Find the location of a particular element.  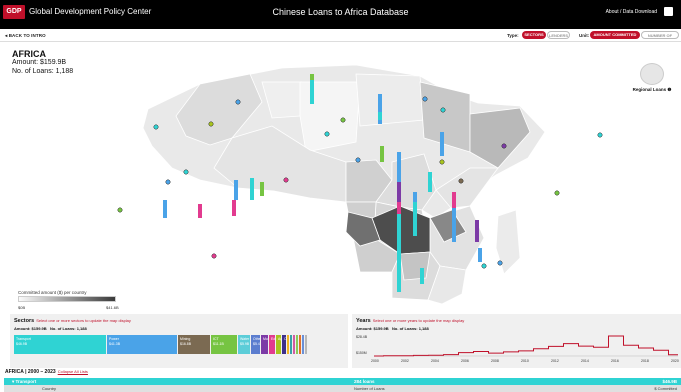

sector-tile-ict: ICT $11.1B is located at coordinates (224, 344).